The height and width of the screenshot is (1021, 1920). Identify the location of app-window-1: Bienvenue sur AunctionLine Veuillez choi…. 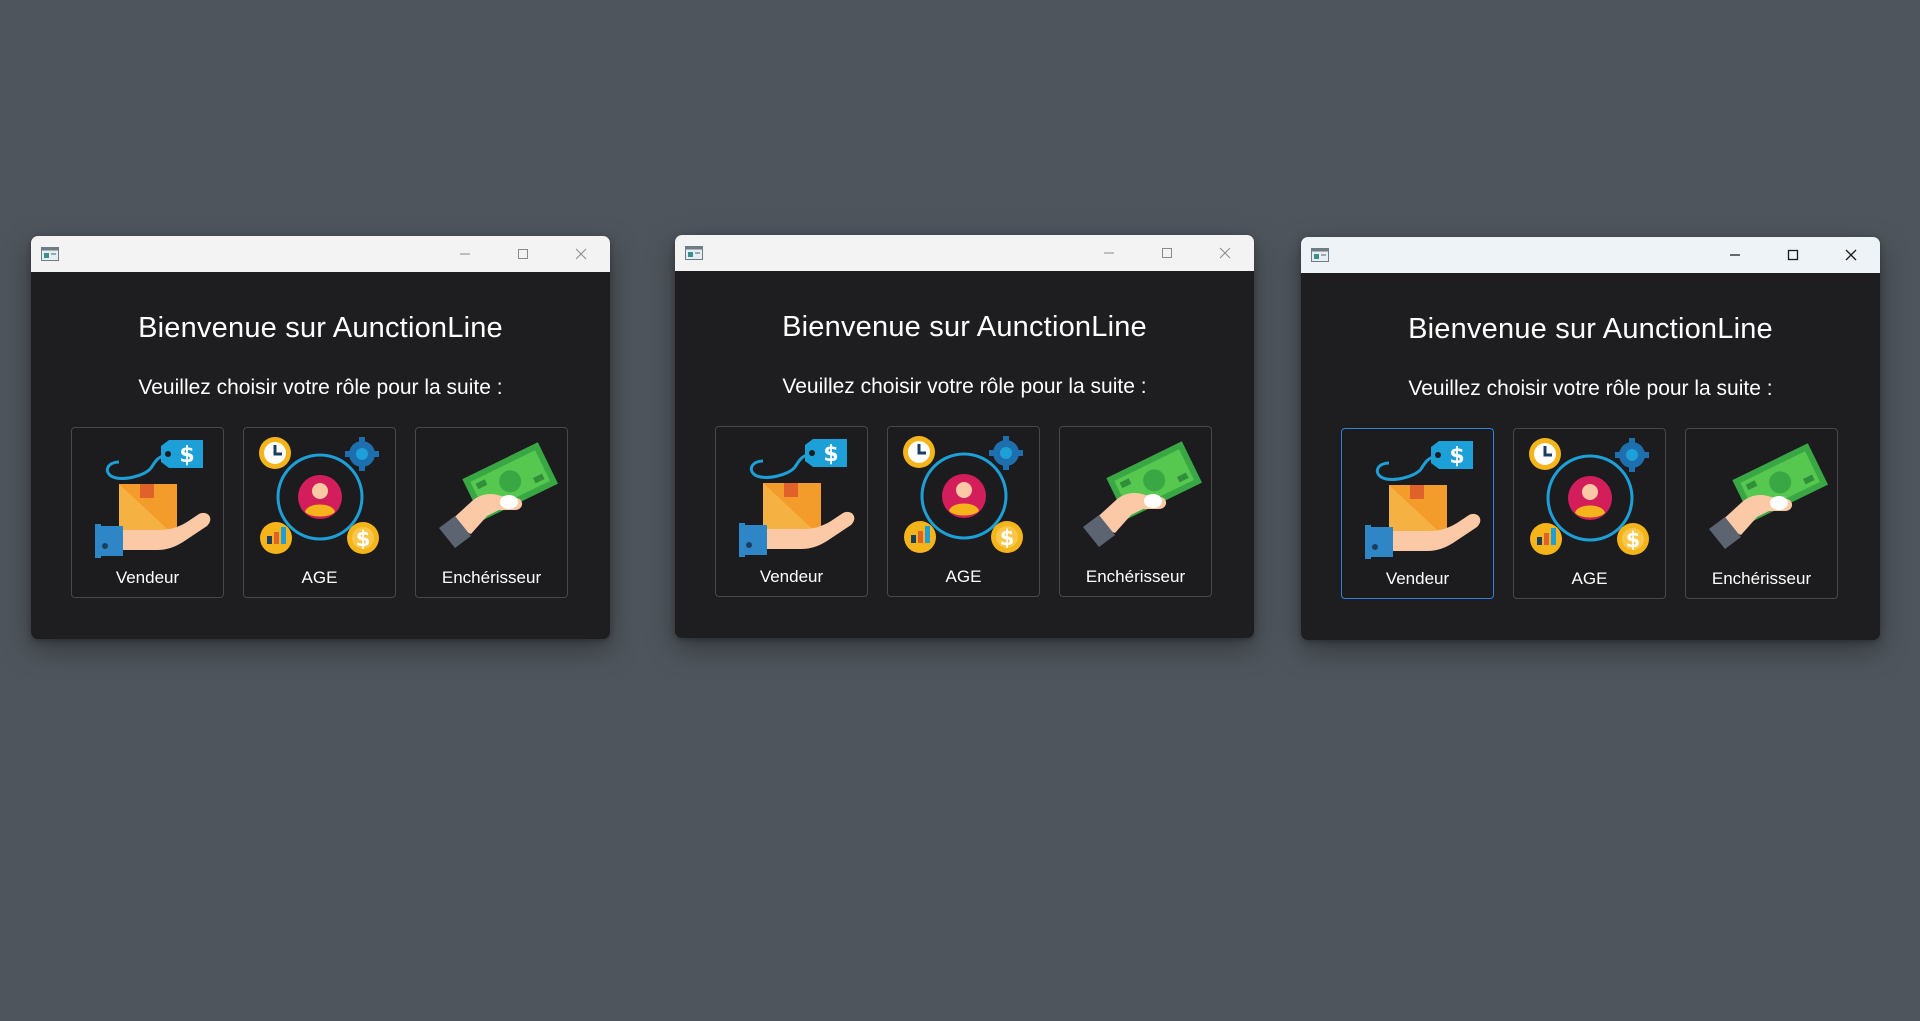
(320, 437).